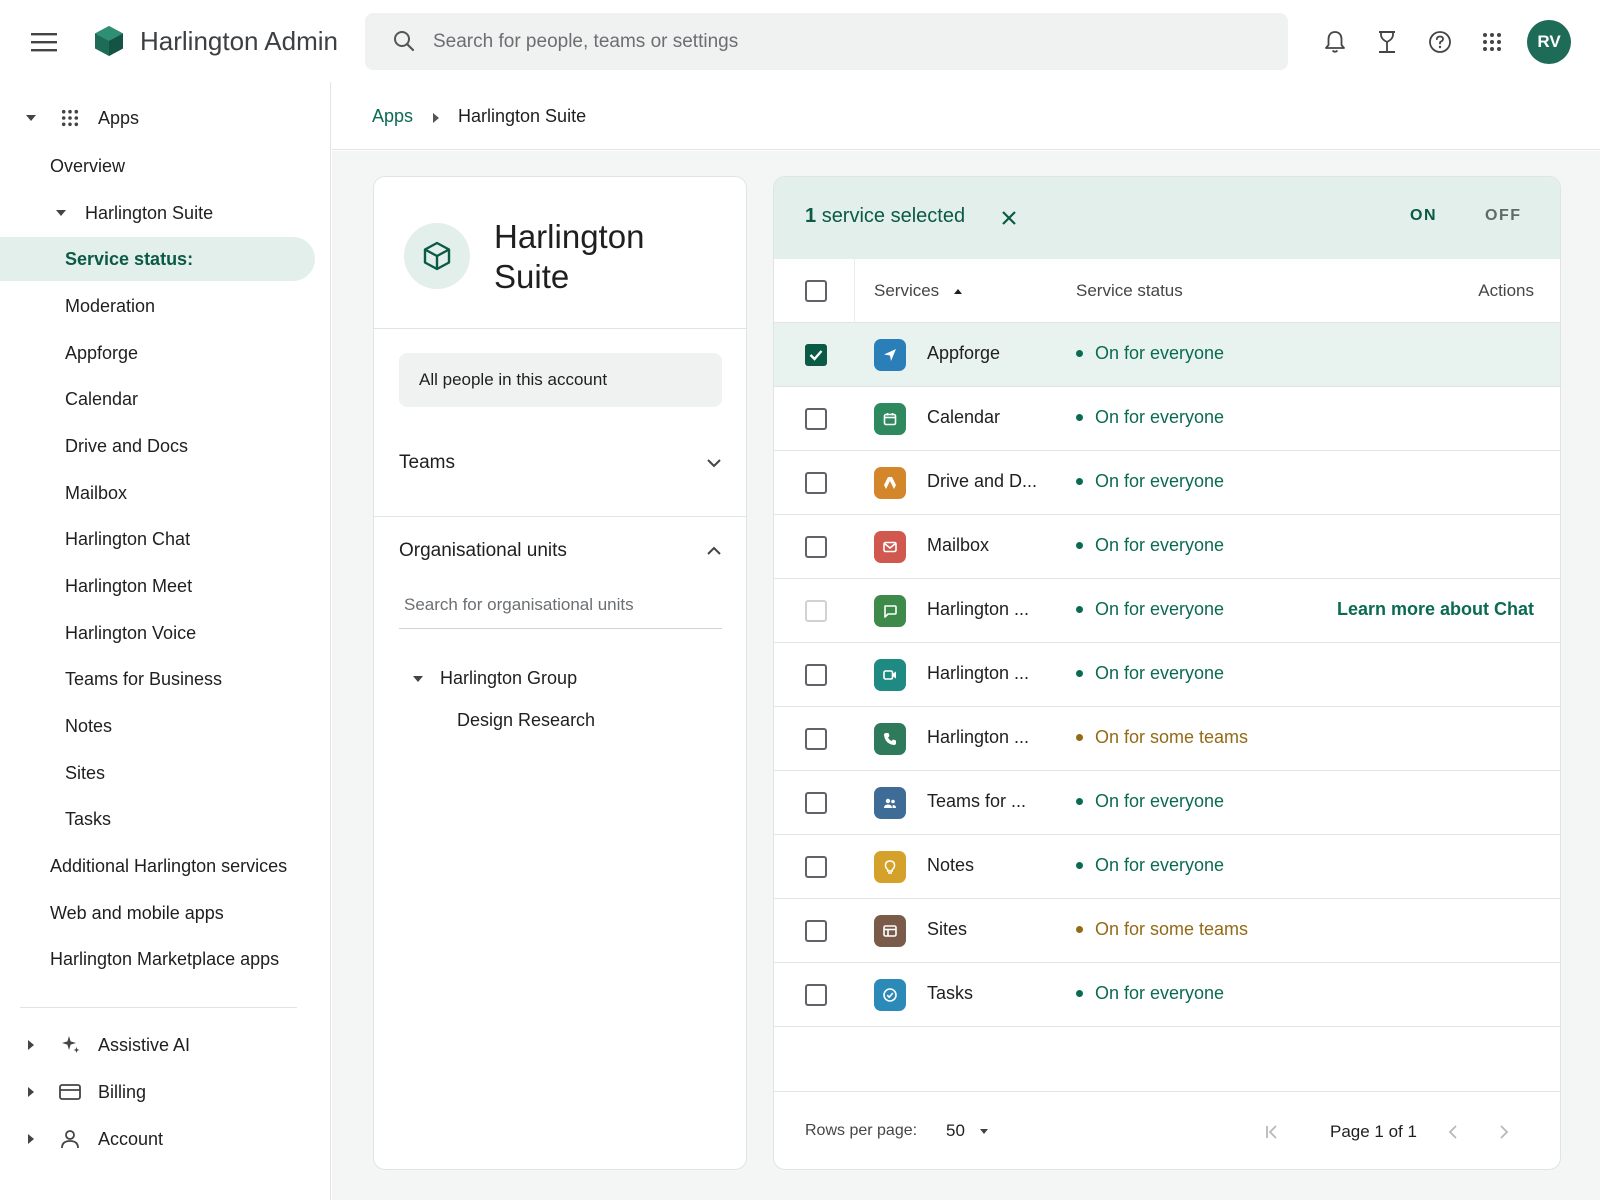 The width and height of the screenshot is (1600, 1200). Describe the element at coordinates (157, 166) in the screenshot. I see `sidebar-item-overview: Overview` at that location.